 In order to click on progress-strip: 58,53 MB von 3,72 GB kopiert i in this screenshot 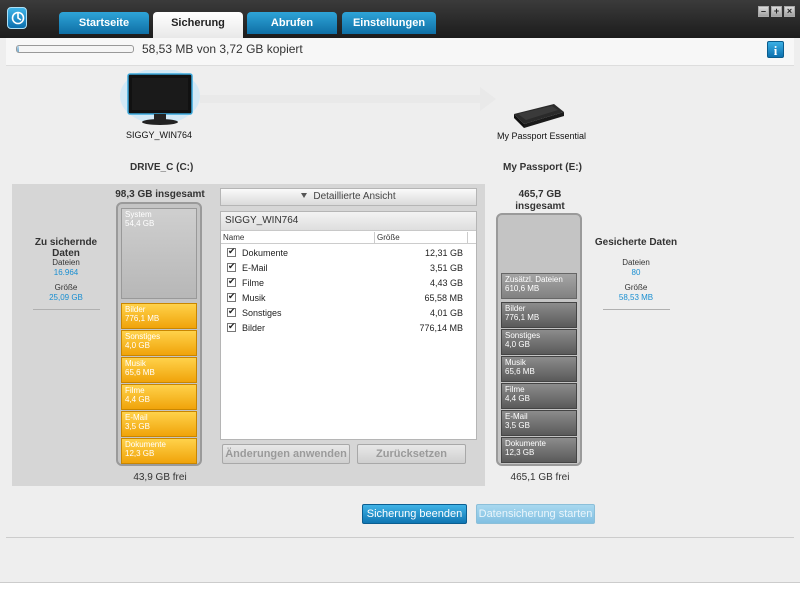, I will do `click(400, 52)`.